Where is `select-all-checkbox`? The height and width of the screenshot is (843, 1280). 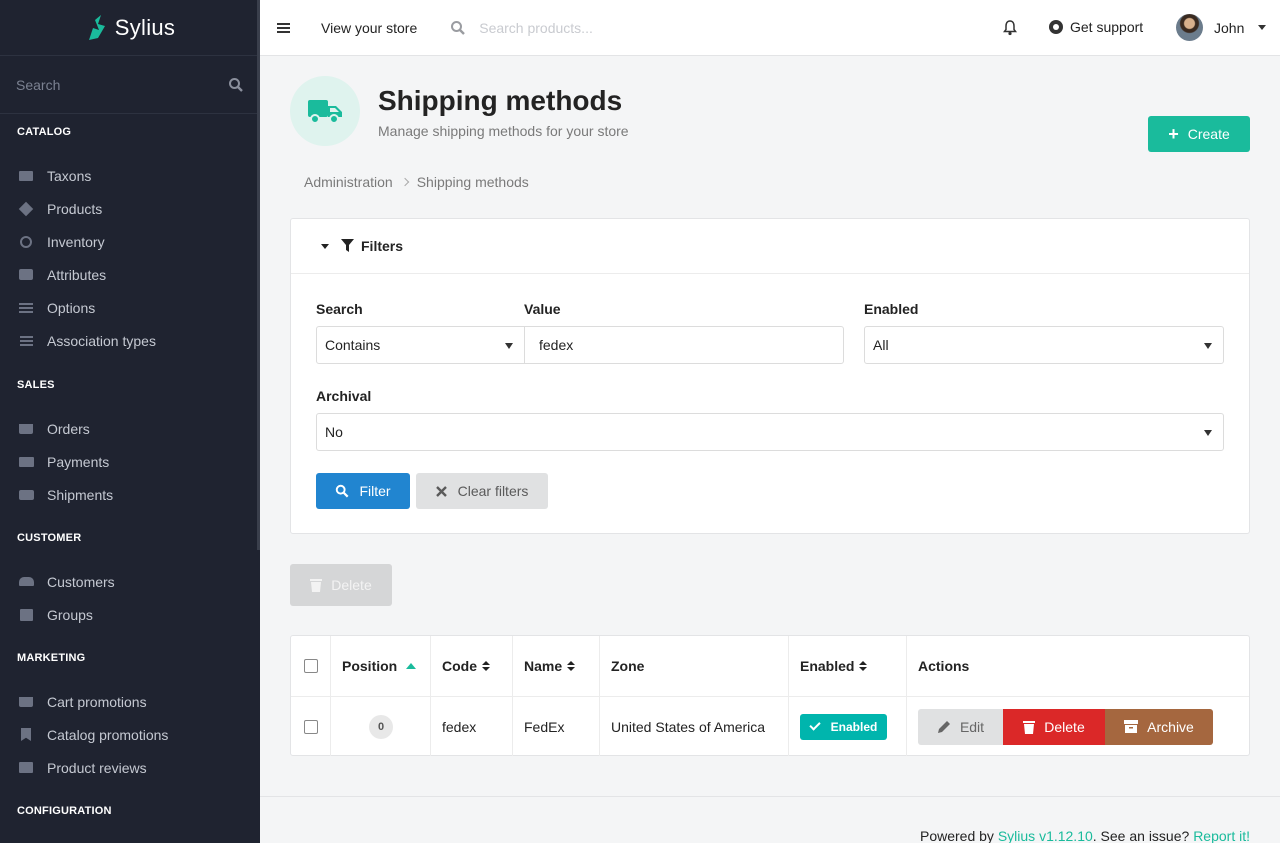
select-all-checkbox is located at coordinates (311, 666).